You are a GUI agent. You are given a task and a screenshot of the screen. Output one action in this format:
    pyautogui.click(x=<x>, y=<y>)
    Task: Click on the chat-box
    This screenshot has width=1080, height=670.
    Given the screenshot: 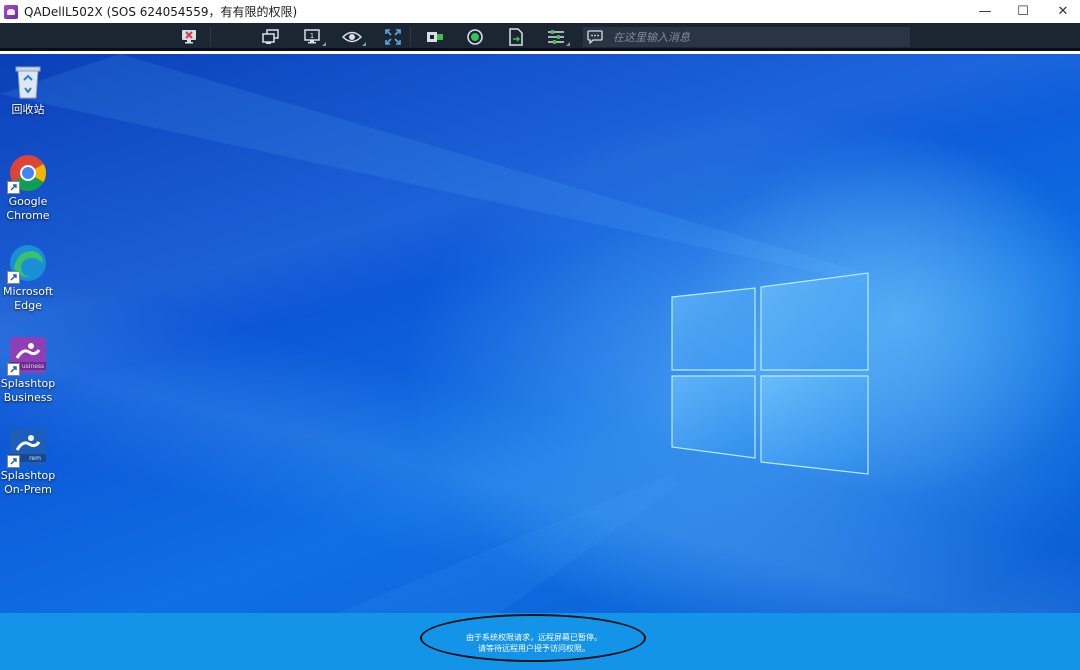 What is the action you would take?
    pyautogui.click(x=746, y=37)
    